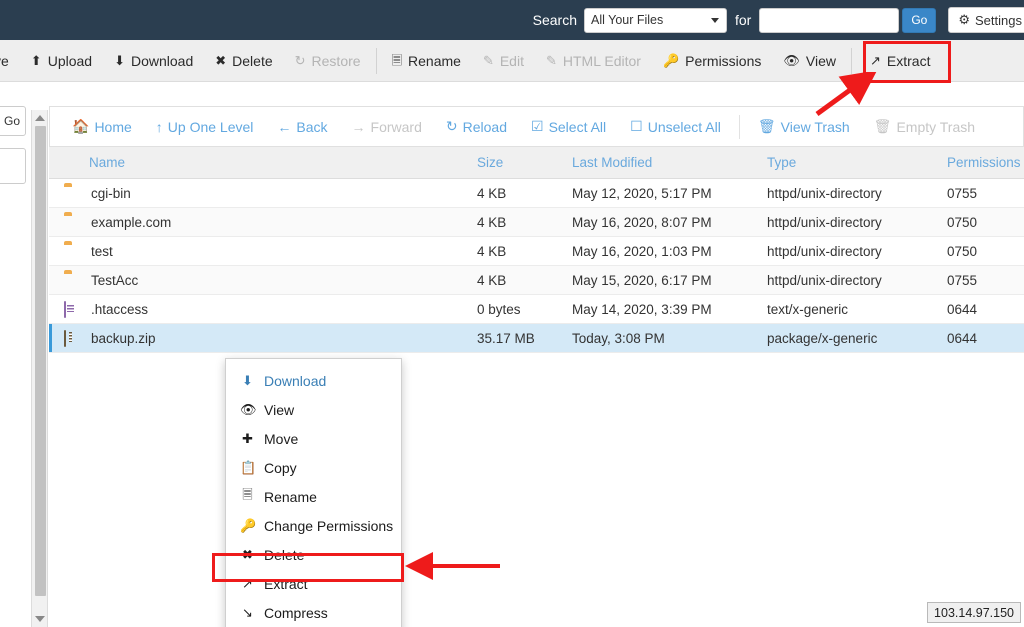 The image size is (1024, 627). Describe the element at coordinates (516, 309) in the screenshot. I see `cell-size: 0 bytes` at that location.